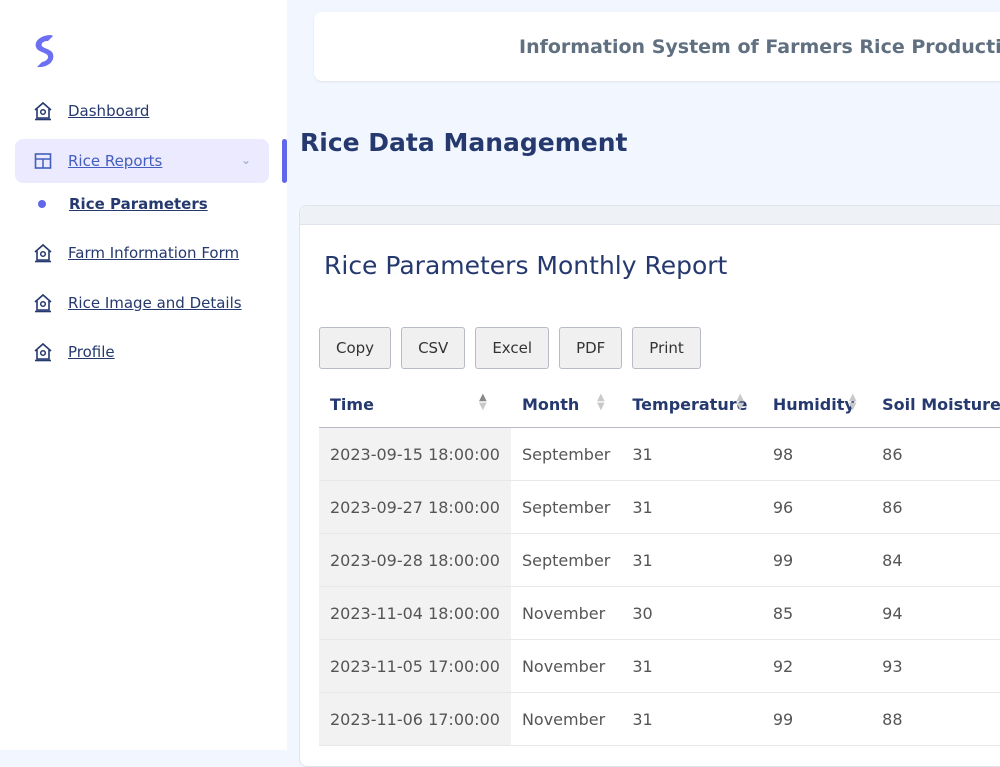 The width and height of the screenshot is (1000, 767). What do you see at coordinates (42, 204) in the screenshot?
I see `bullet-icon` at bounding box center [42, 204].